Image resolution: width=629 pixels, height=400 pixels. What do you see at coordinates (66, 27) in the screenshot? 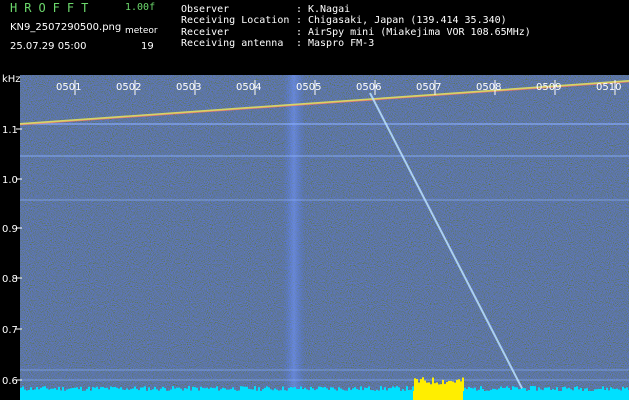
I see `file-name: KN9_2507290500.png` at bounding box center [66, 27].